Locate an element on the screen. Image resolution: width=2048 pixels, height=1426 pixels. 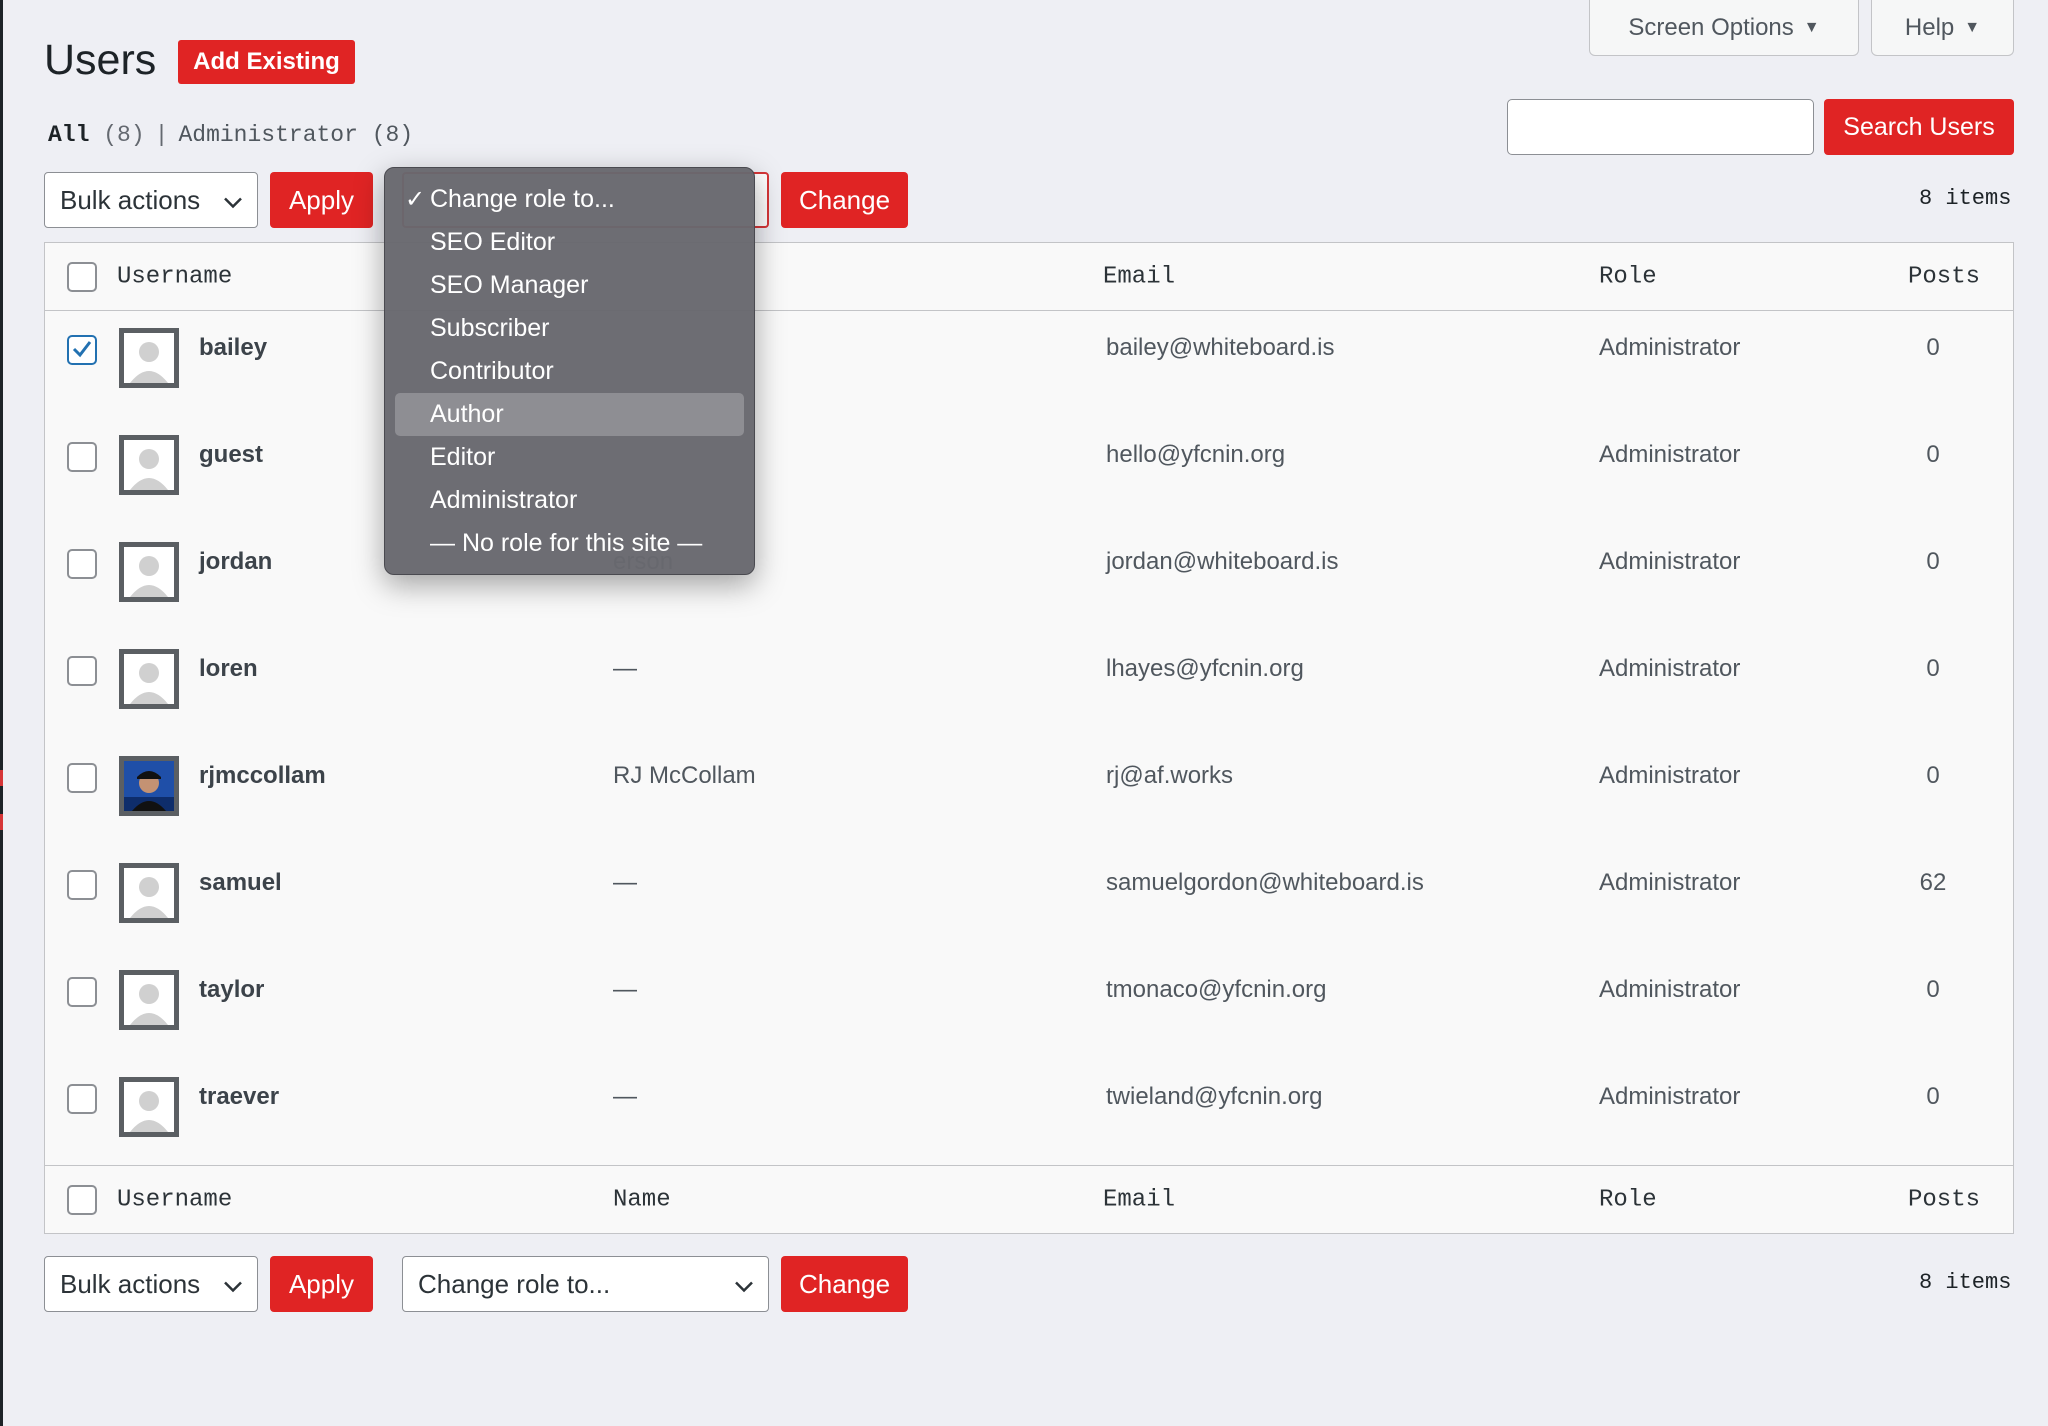
email-link: bailey@whiteboard.is is located at coordinates (1220, 348).